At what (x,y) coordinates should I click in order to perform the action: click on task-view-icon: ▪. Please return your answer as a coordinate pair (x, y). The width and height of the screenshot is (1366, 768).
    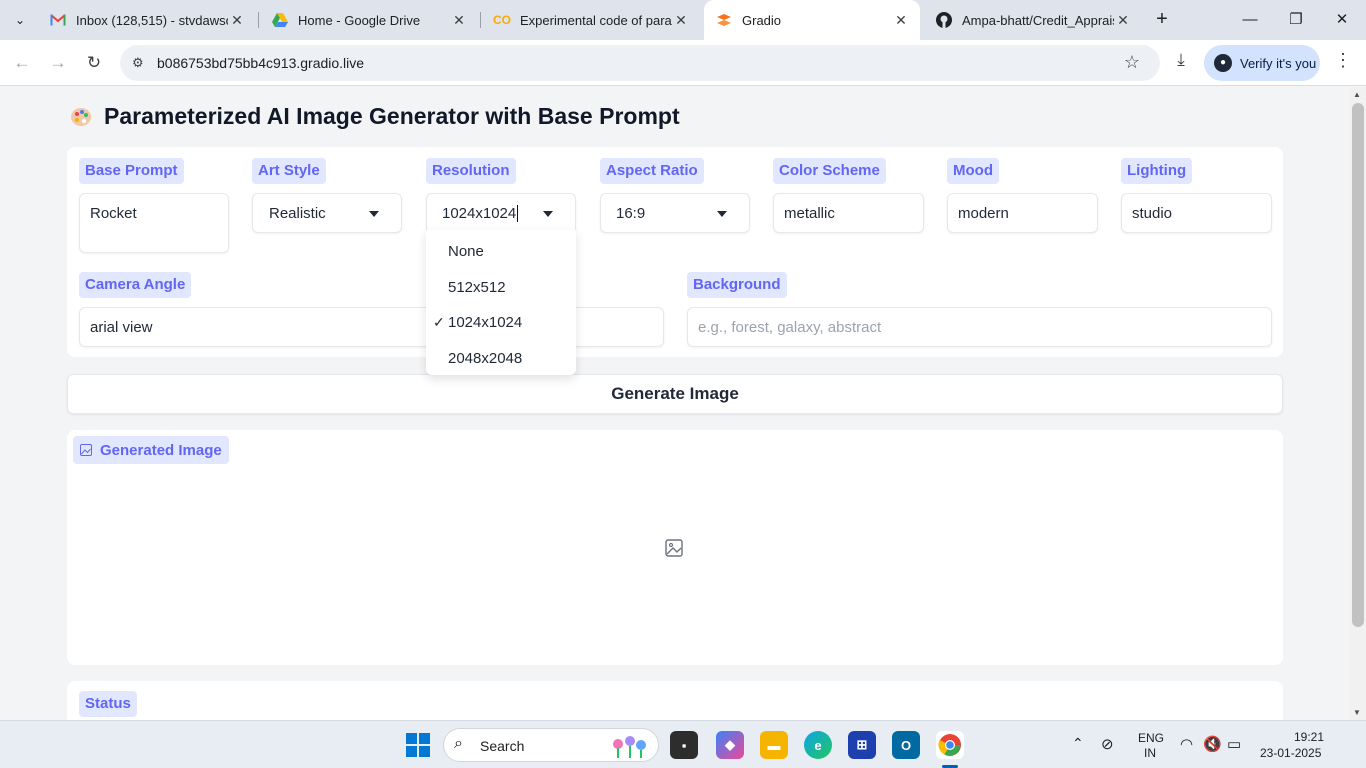
    Looking at the image, I should click on (684, 745).